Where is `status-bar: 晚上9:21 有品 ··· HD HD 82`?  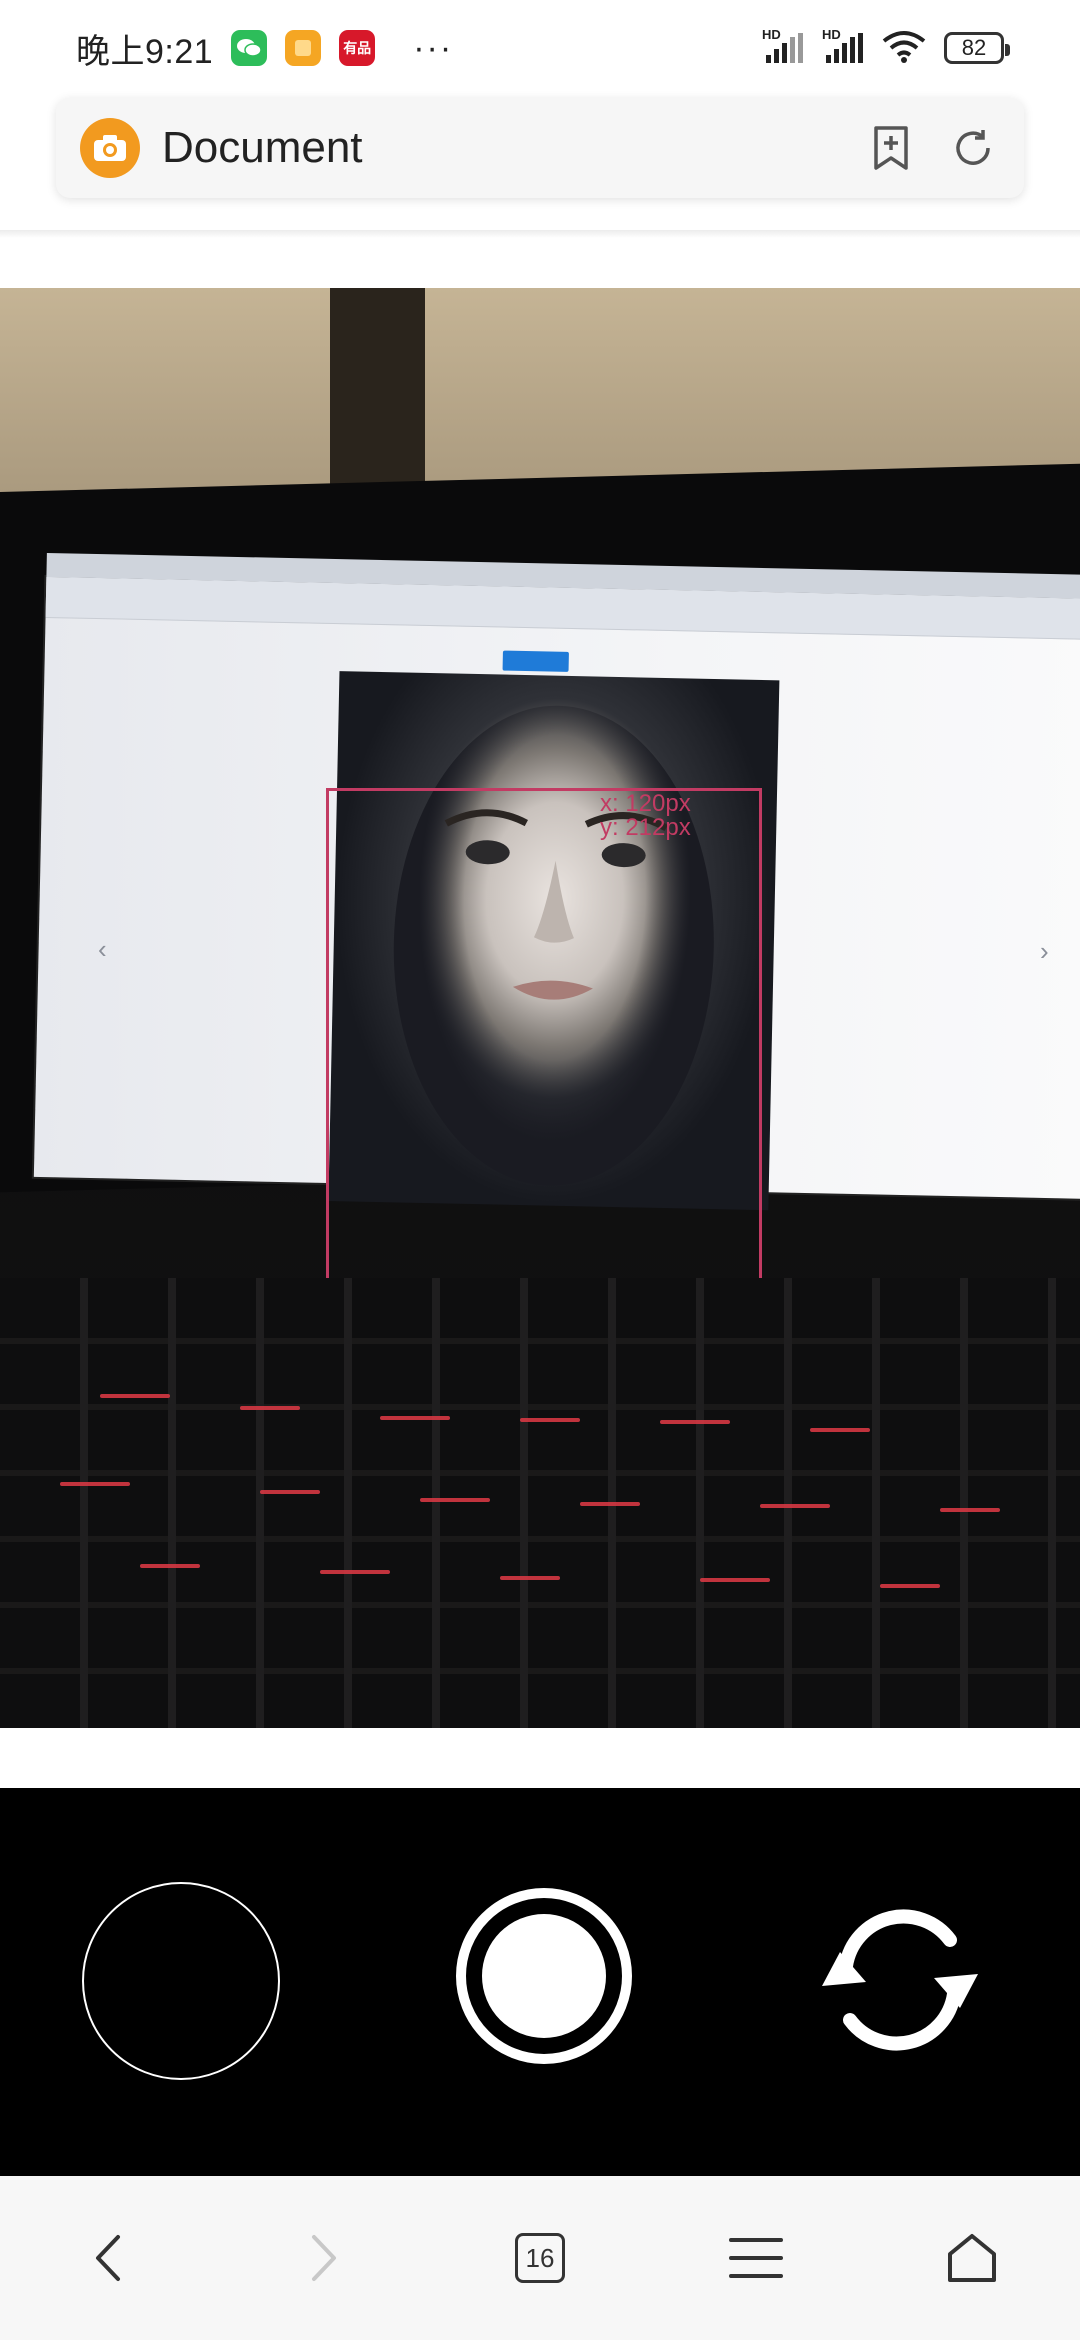 status-bar: 晚上9:21 有品 ··· HD HD 82 is located at coordinates (540, 48).